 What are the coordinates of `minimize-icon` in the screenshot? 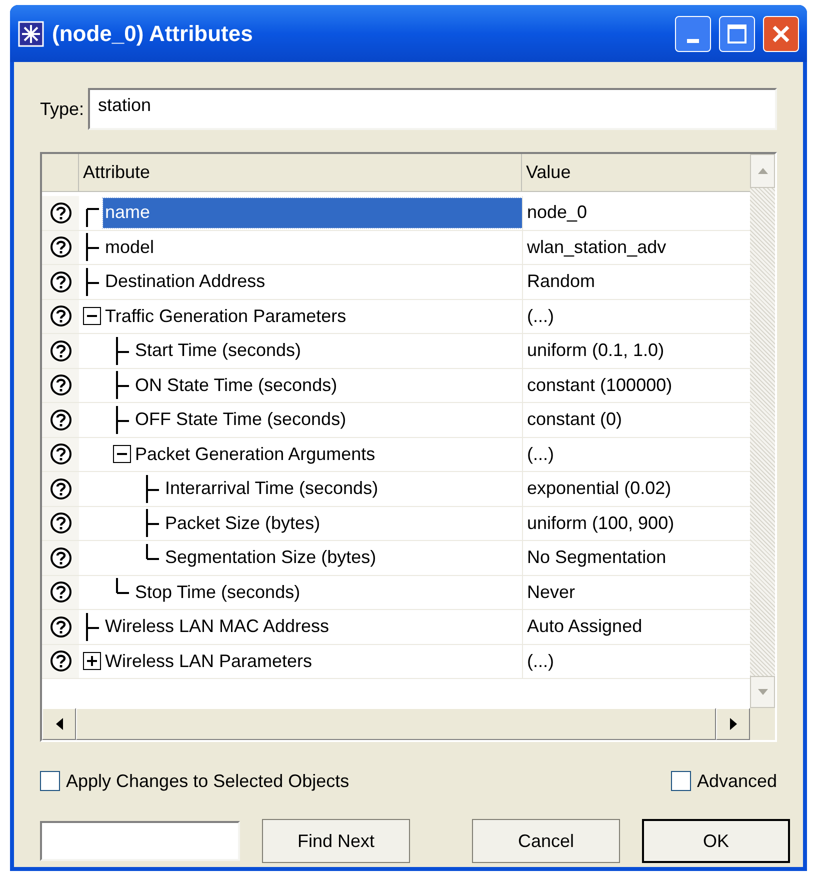 It's located at (693, 40).